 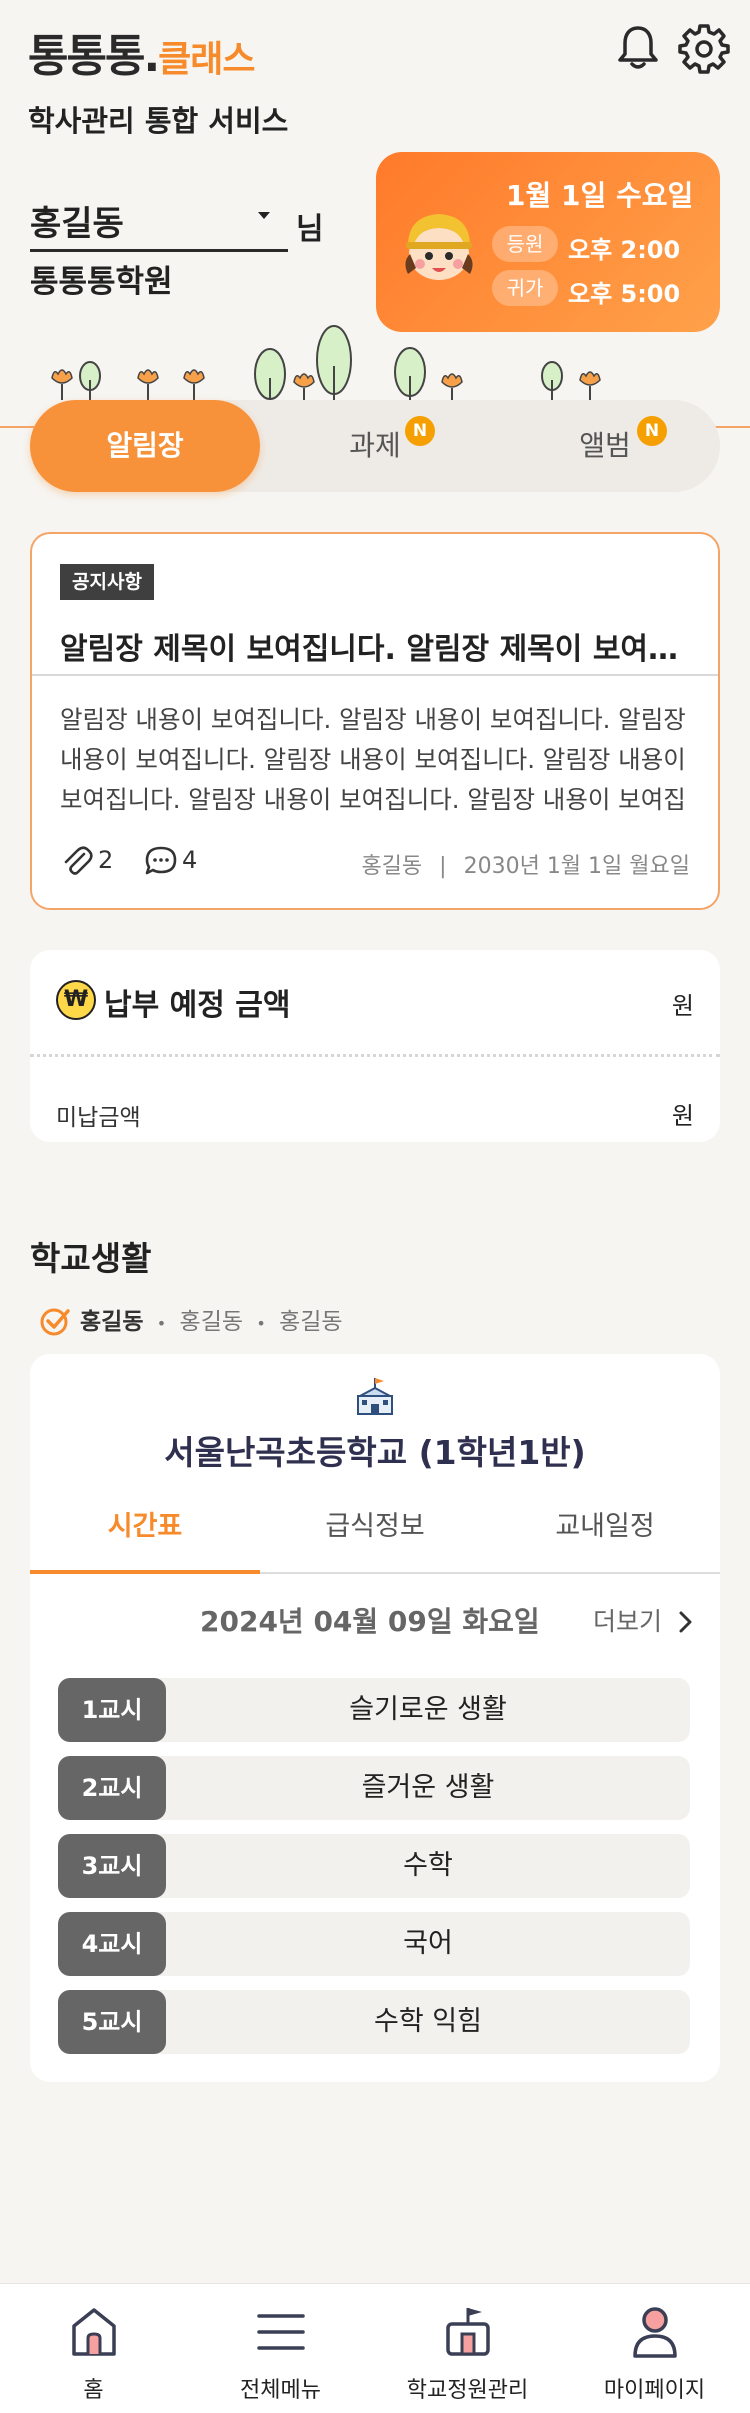 I want to click on period-number: 4교시, so click(x=112, y=1944).